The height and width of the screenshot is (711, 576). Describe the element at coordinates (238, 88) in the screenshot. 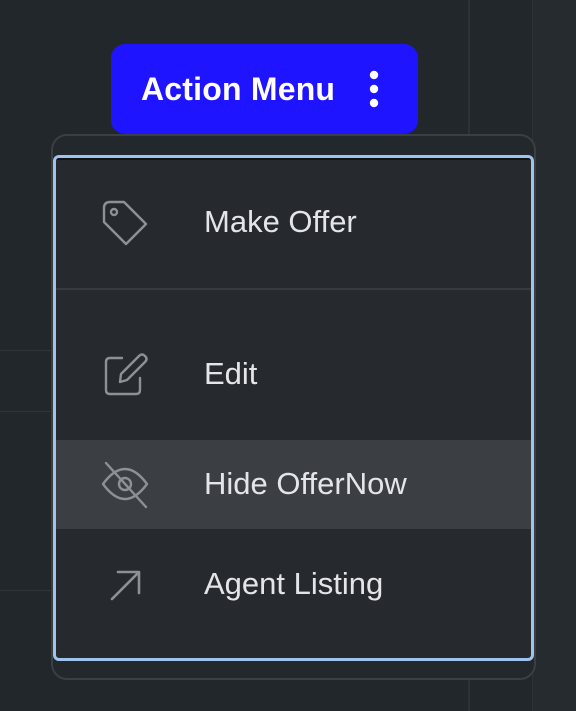

I see `action-menu-label: Action Menu` at that location.